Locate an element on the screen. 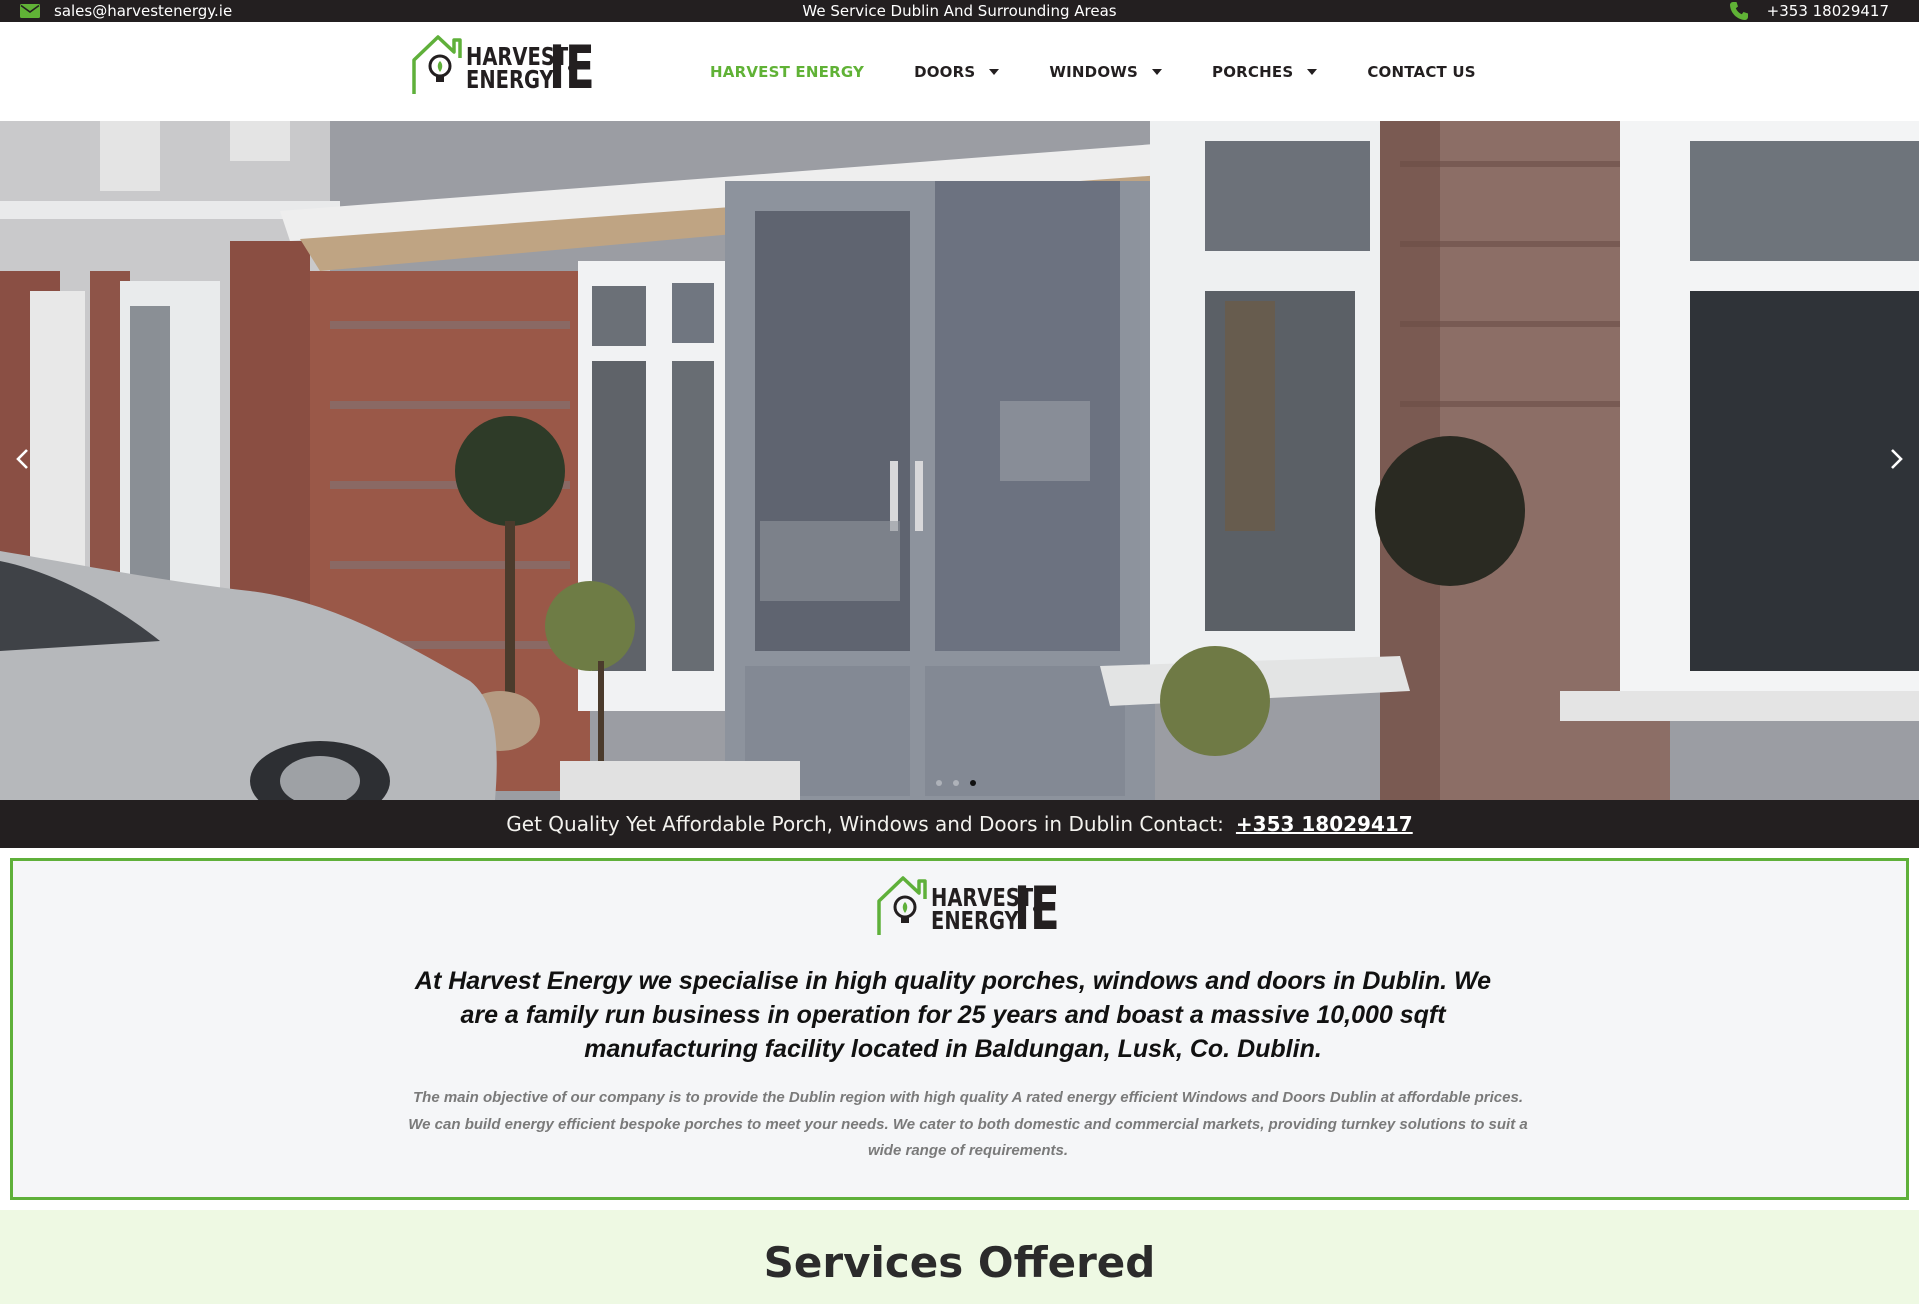 The height and width of the screenshot is (1304, 1919). slider-dot-active is located at coordinates (973, 783).